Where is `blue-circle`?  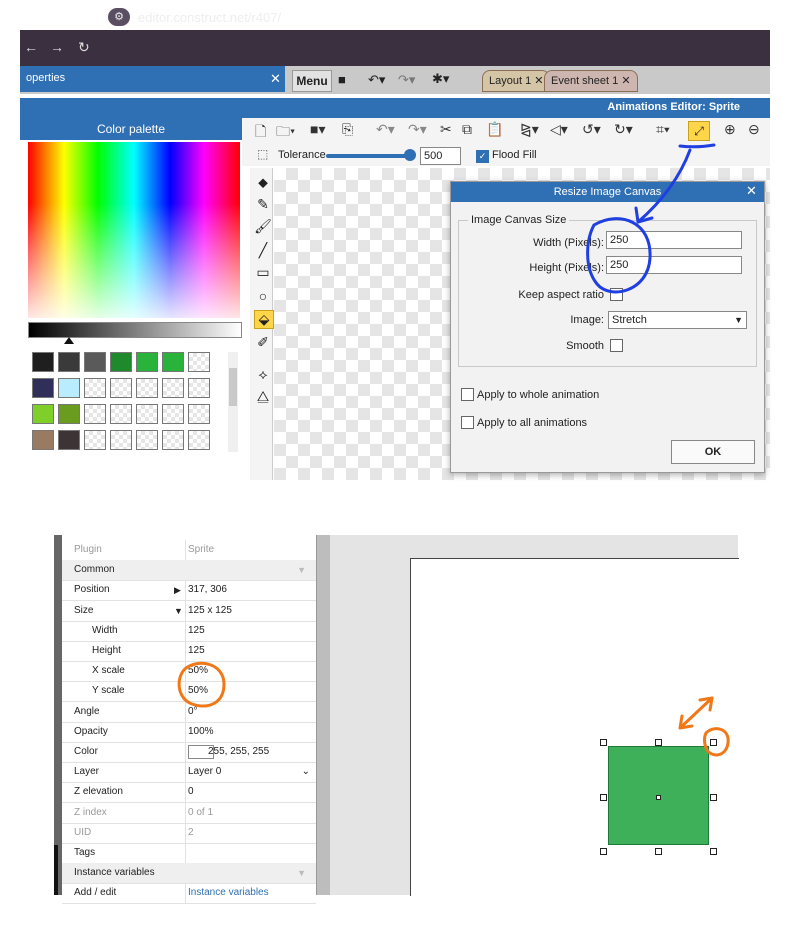
blue-circle is located at coordinates (619, 255).